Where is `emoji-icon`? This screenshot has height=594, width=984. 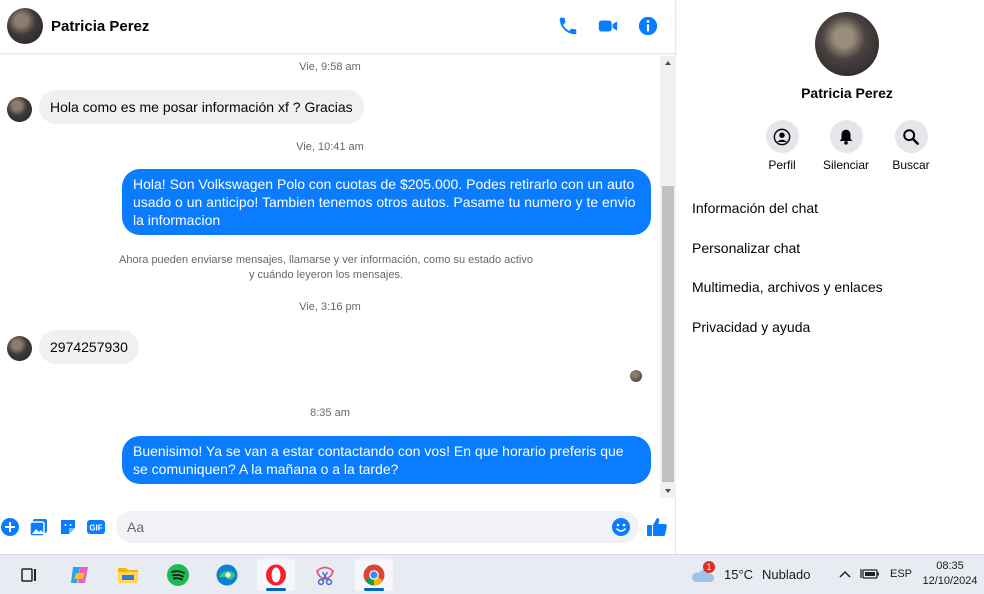
emoji-icon is located at coordinates (621, 527).